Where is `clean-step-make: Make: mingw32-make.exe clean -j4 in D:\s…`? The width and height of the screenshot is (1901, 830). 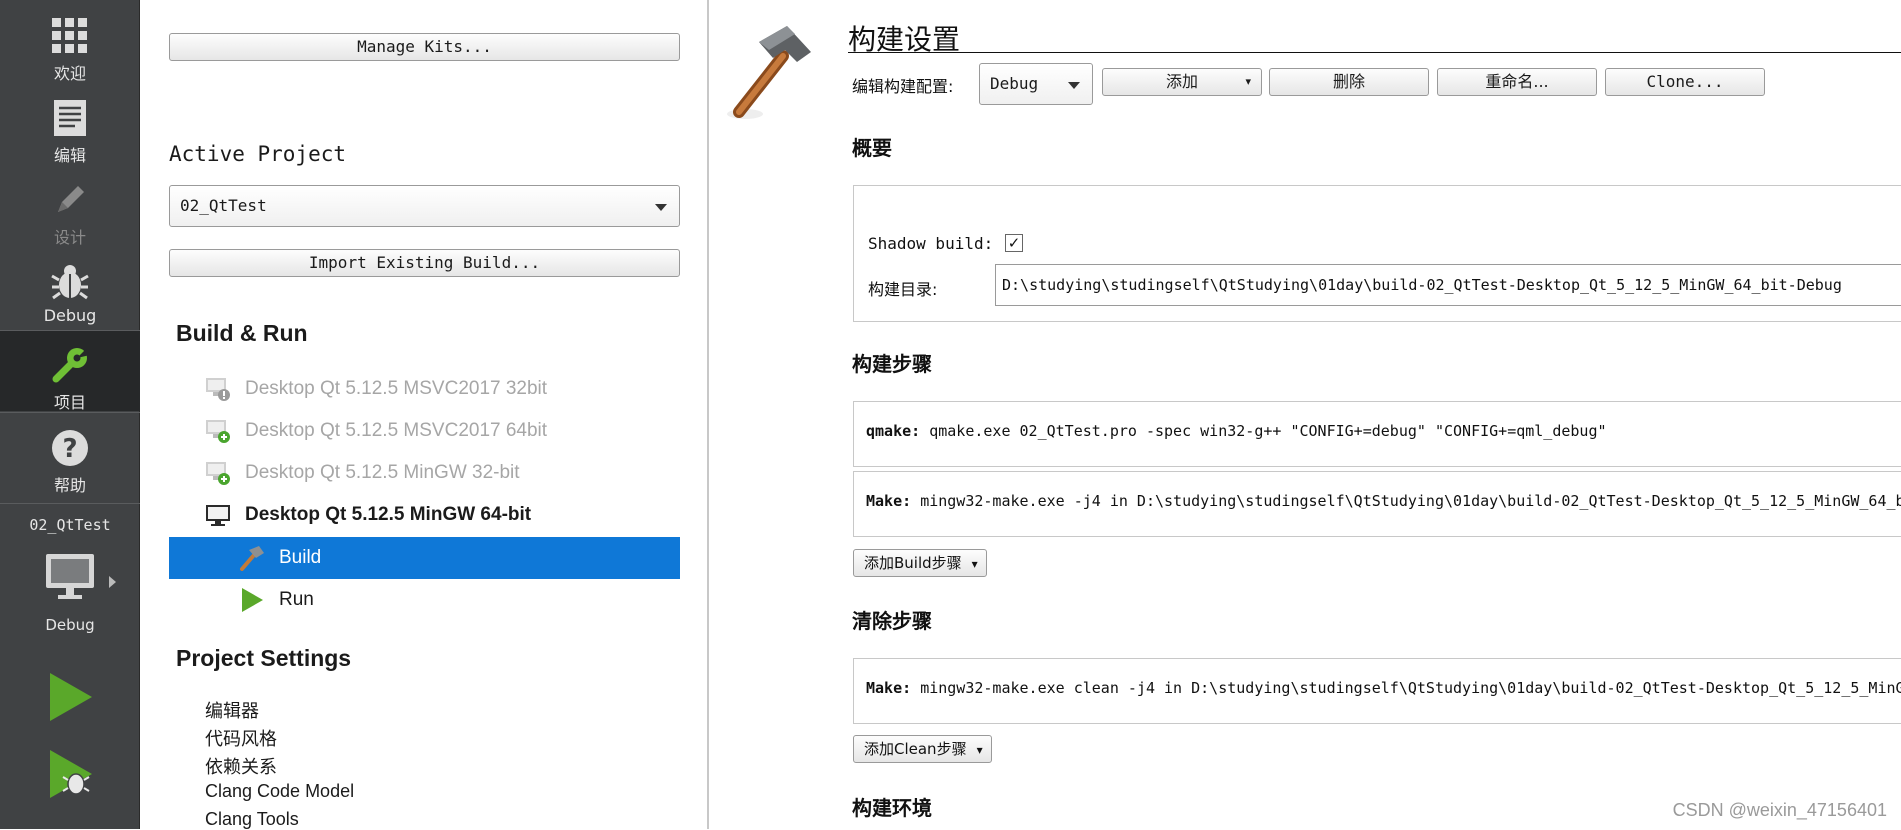 clean-step-make: Make: mingw32-make.exe clean -j4 in D:\s… is located at coordinates (1377, 691).